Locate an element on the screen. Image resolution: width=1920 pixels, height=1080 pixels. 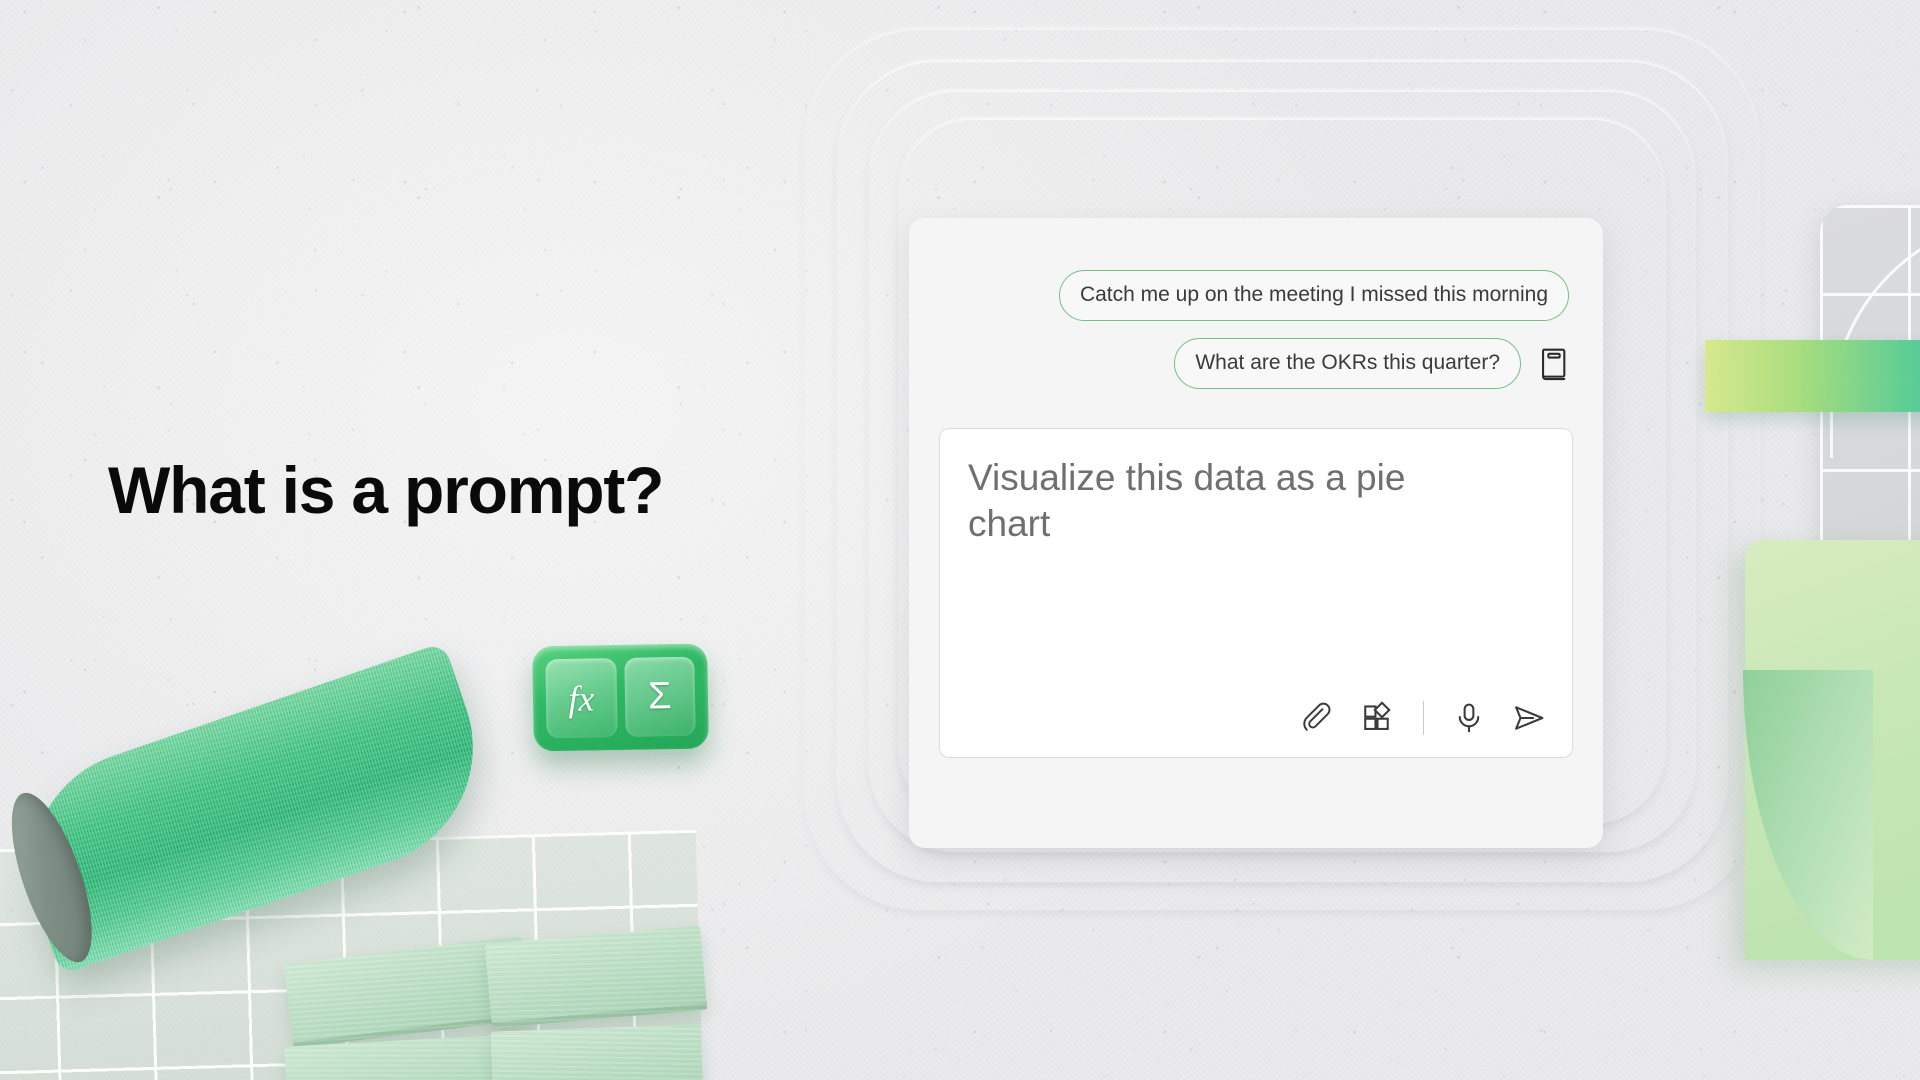
book-icon is located at coordinates (1554, 364).